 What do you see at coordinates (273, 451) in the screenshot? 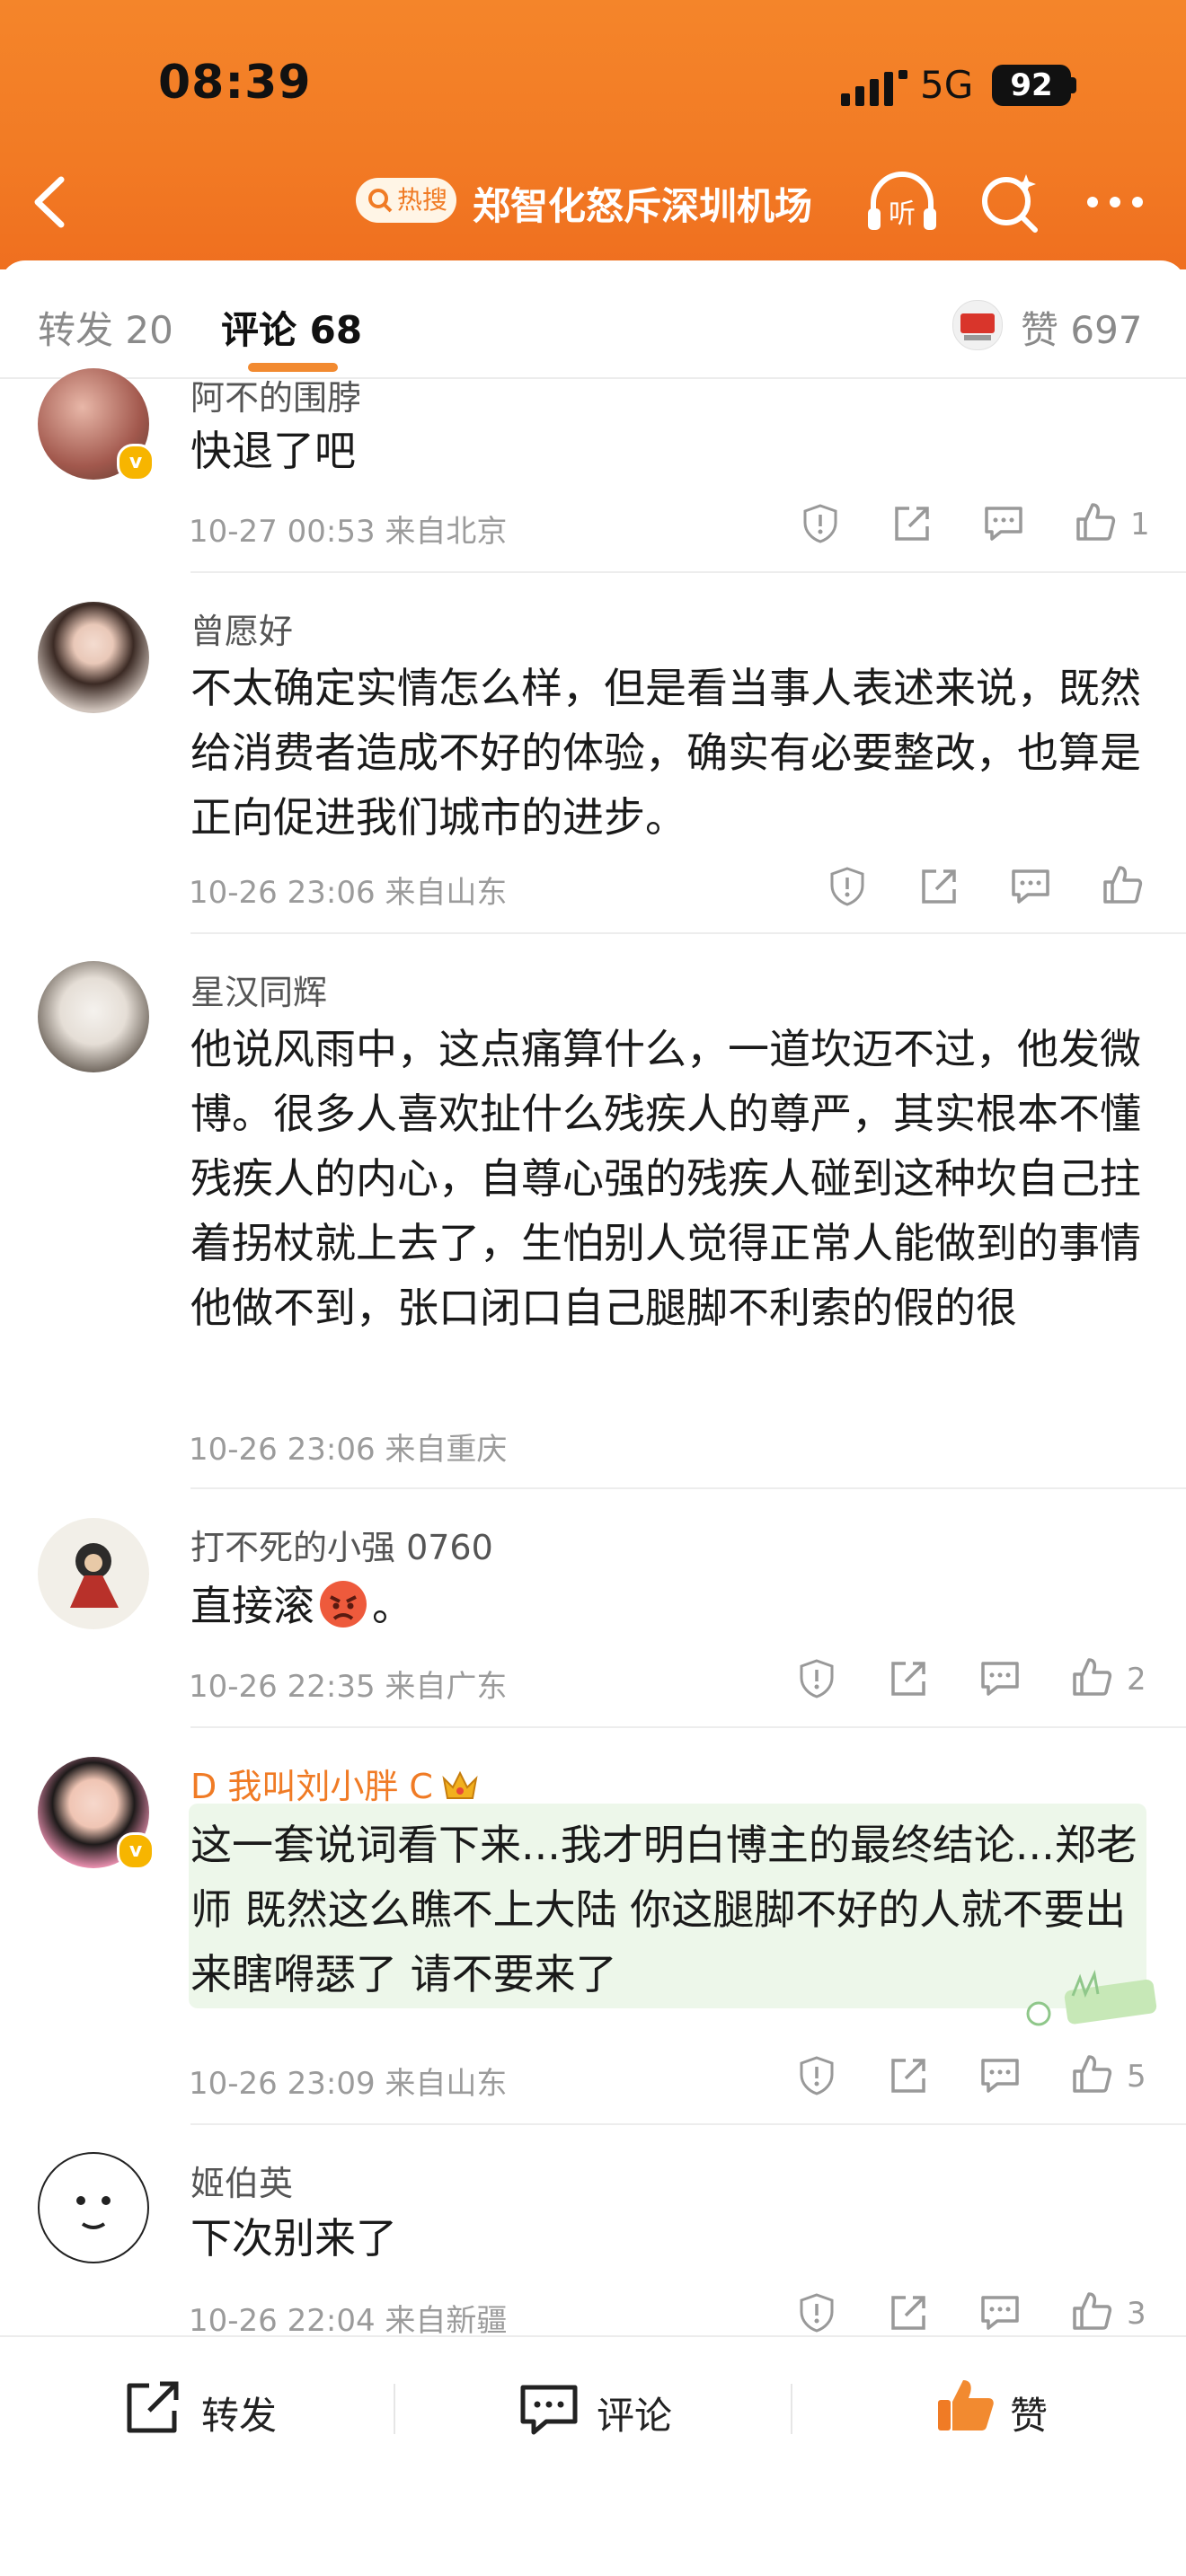
I see `comment-text: 快退了吧` at bounding box center [273, 451].